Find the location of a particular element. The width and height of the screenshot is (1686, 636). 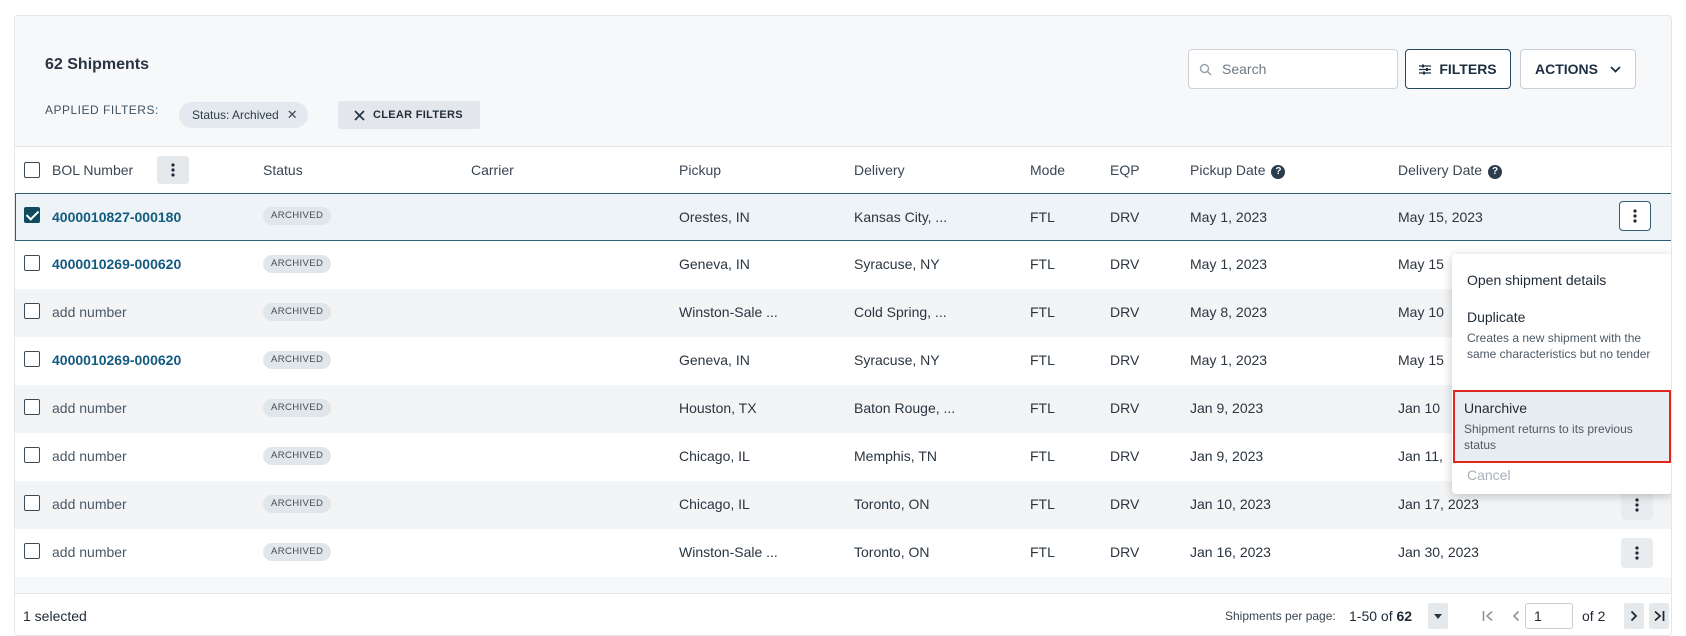

chevron-down-icon is located at coordinates (1615, 69).